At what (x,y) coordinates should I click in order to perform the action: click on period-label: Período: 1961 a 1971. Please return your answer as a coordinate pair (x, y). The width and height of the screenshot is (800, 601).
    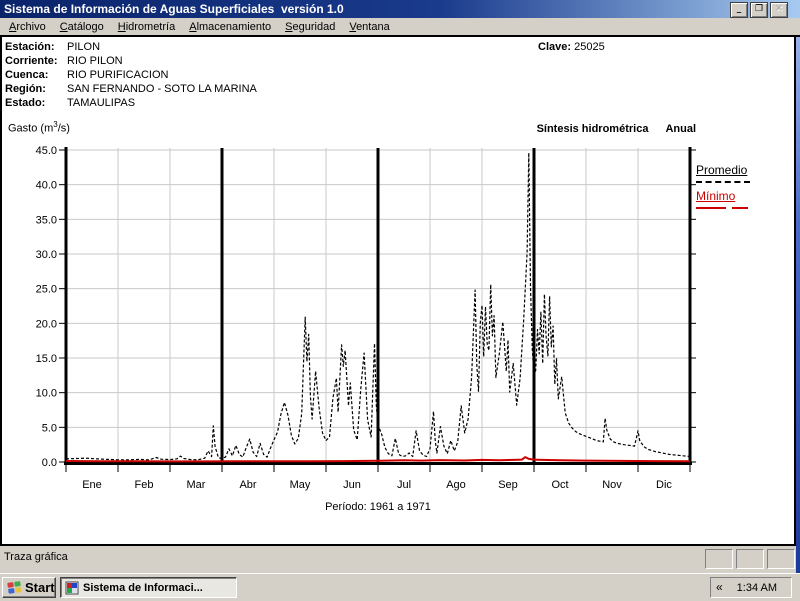
    Looking at the image, I should click on (378, 507).